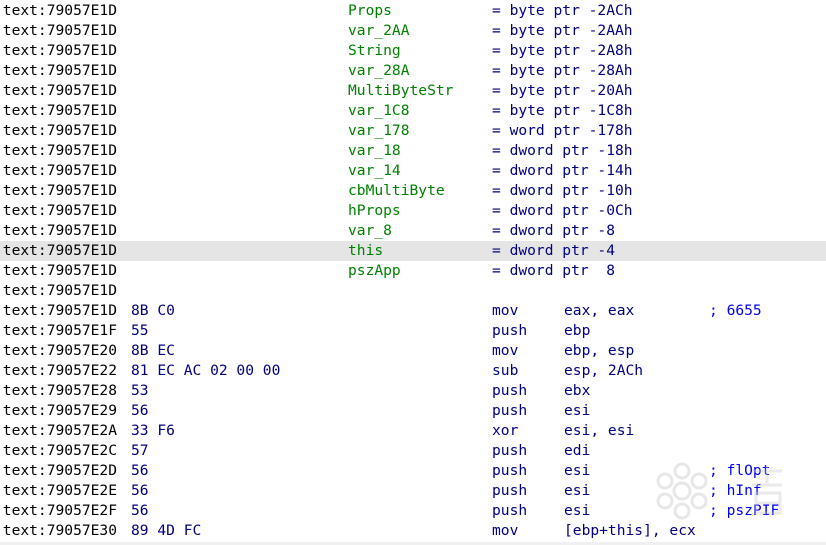 The width and height of the screenshot is (826, 545). What do you see at coordinates (206, 370) in the screenshot?
I see `opcode-bytes: 81 EC AC 02 00 00` at bounding box center [206, 370].